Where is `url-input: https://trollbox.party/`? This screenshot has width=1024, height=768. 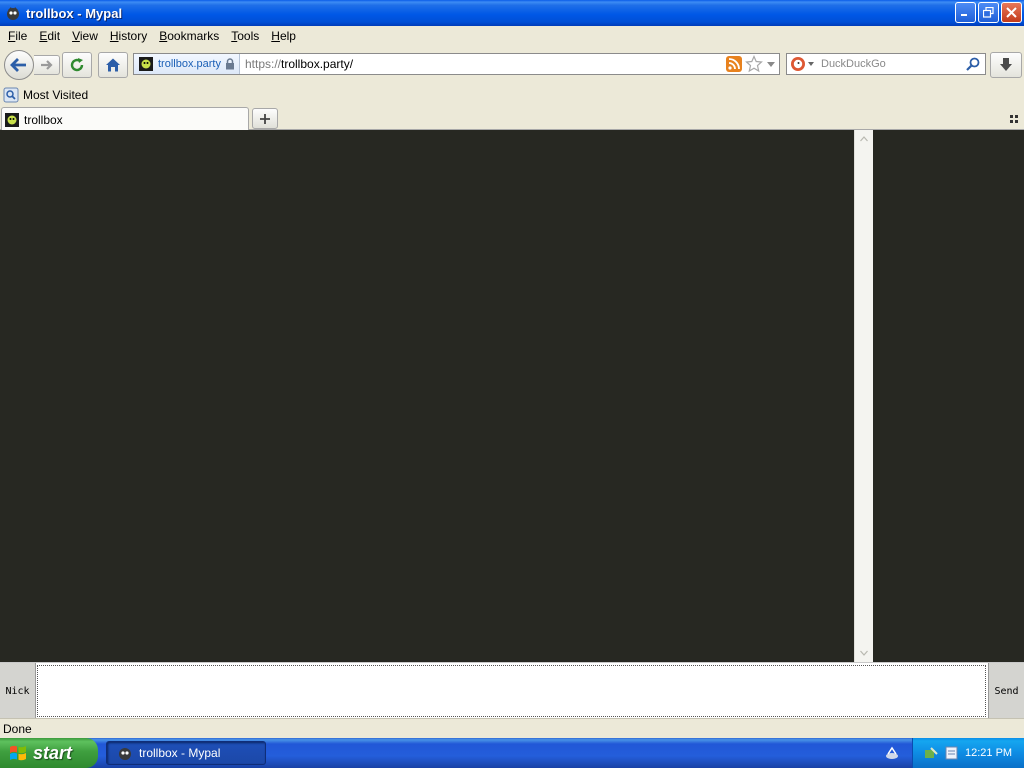
url-input: https://trollbox.party/ is located at coordinates (483, 64).